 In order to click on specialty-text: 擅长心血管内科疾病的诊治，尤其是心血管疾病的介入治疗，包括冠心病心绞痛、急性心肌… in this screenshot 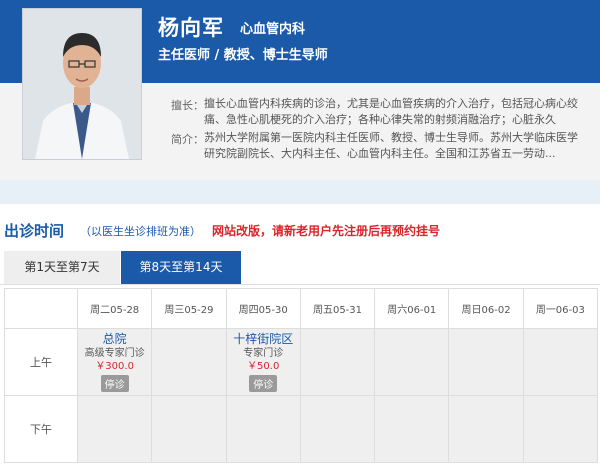, I will do `click(391, 111)`.